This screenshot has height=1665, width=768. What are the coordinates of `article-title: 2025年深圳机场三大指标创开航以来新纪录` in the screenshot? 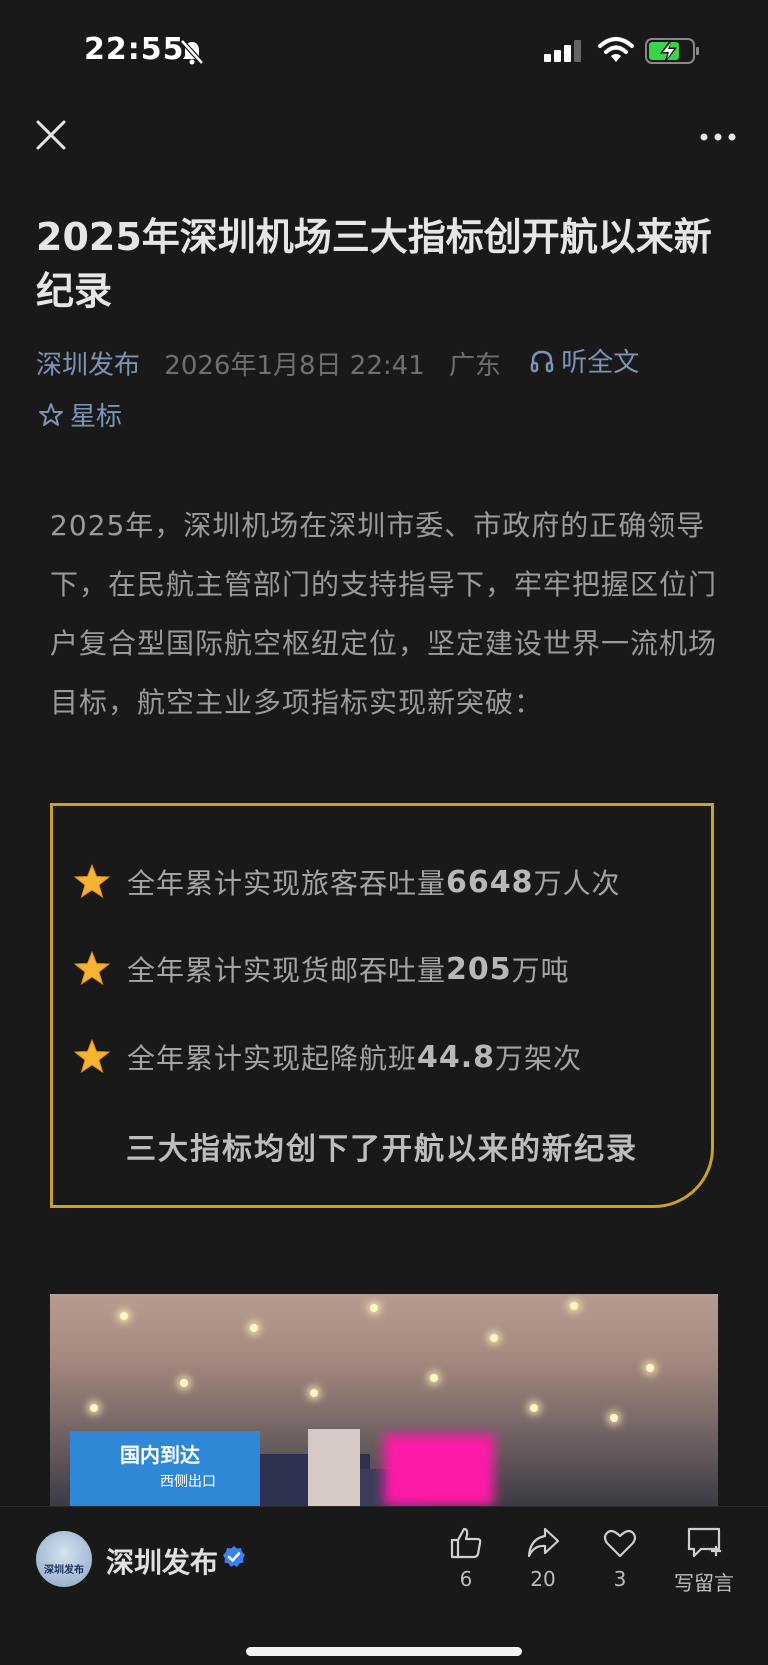 It's located at (374, 264).